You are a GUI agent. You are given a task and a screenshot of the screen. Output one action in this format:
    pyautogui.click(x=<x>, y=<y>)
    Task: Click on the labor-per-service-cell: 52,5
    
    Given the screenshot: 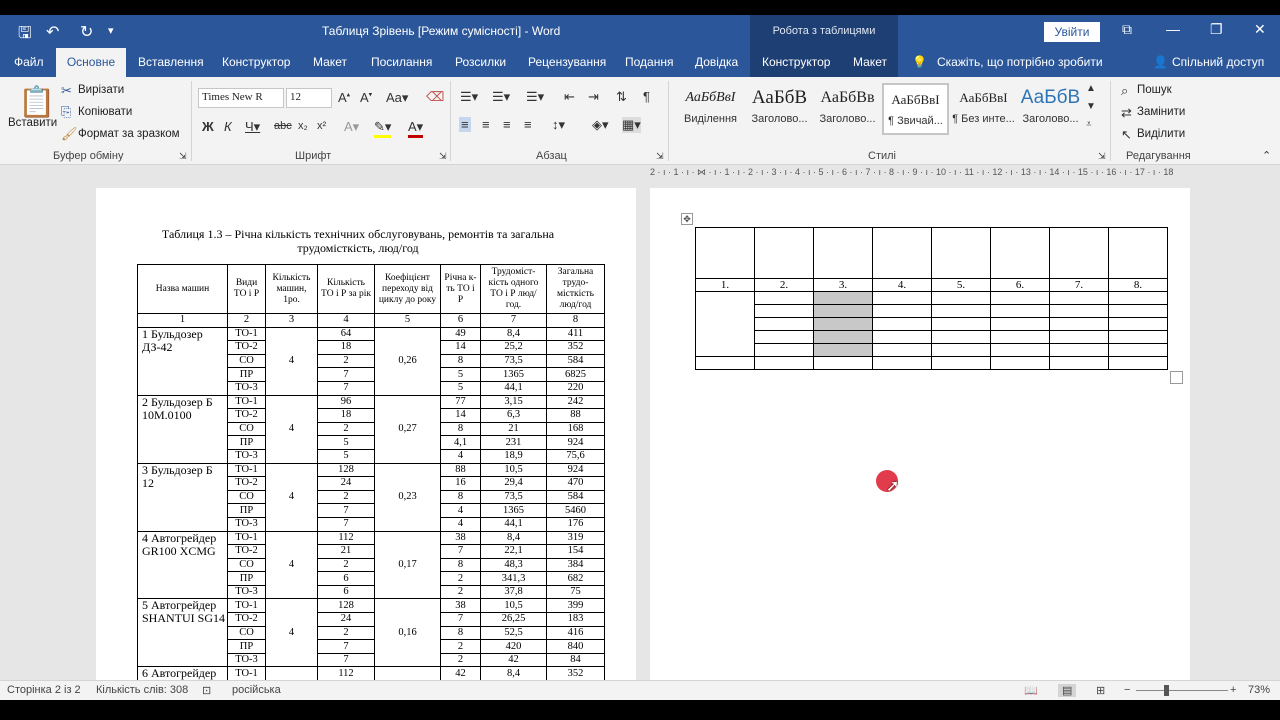 What is the action you would take?
    pyautogui.click(x=513, y=633)
    